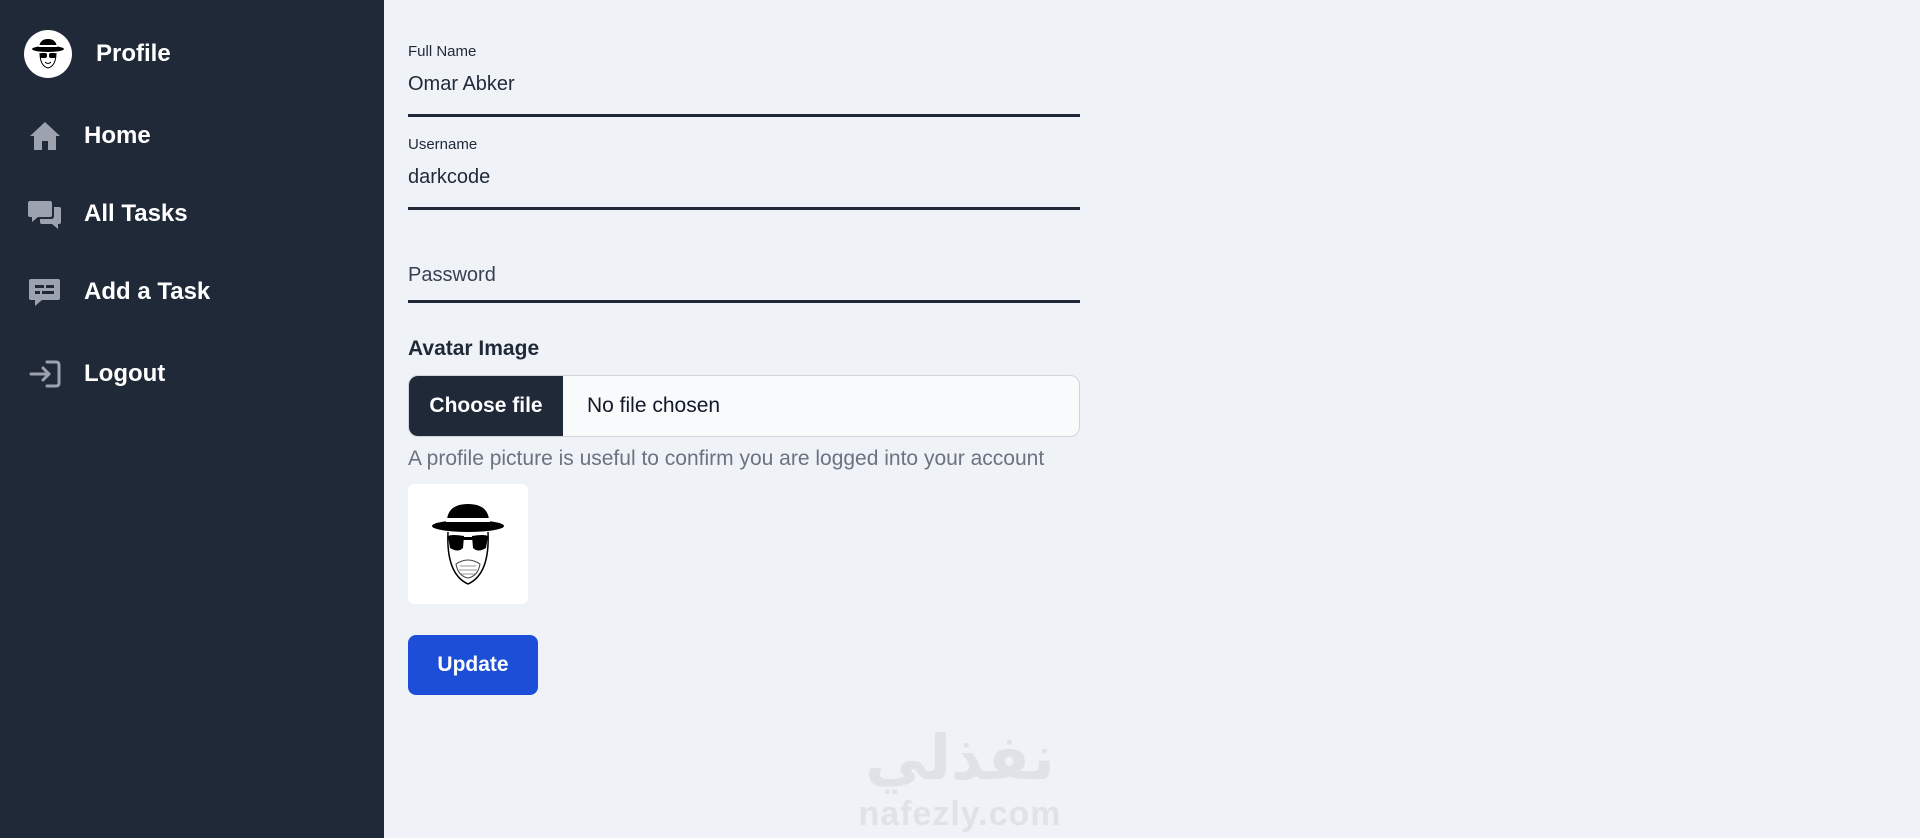 The image size is (1920, 838). What do you see at coordinates (45, 292) in the screenshot?
I see `message-add-icon` at bounding box center [45, 292].